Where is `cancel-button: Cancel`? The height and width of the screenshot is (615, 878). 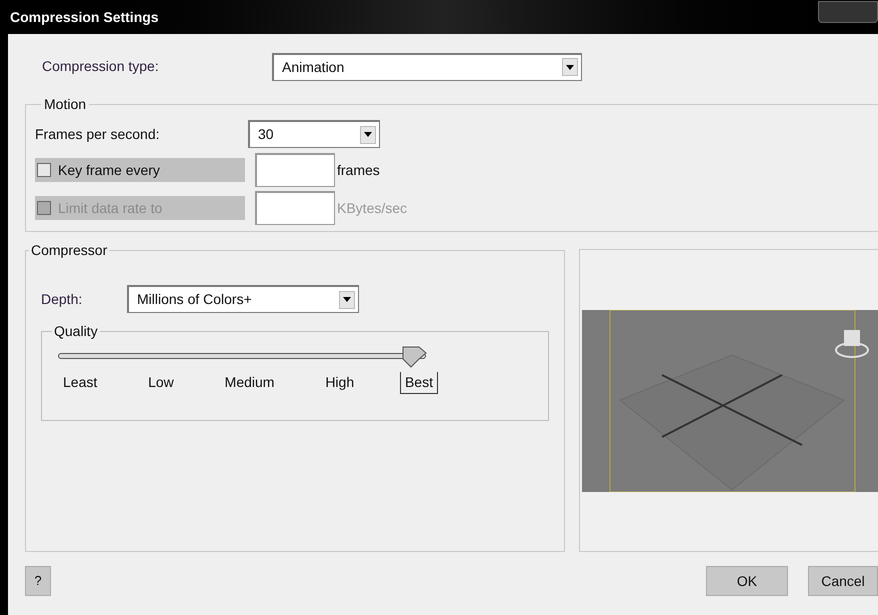
cancel-button: Cancel is located at coordinates (843, 581).